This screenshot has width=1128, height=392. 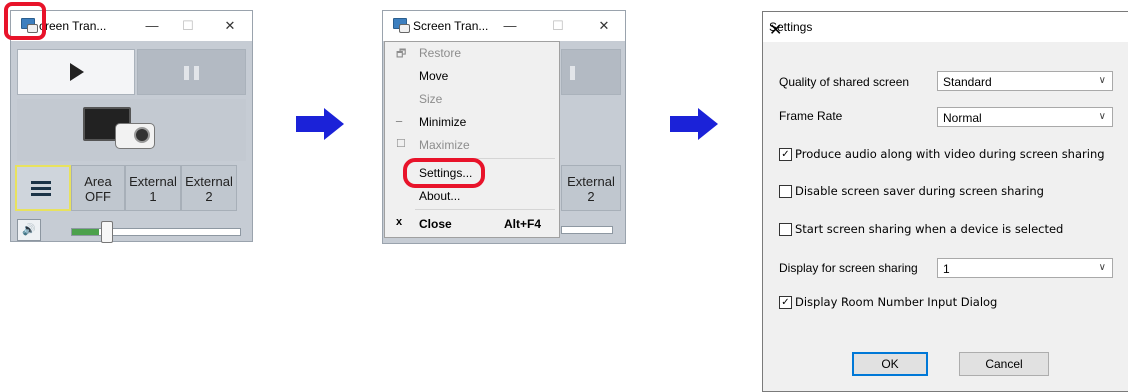 I want to click on maximize-icon: ☐, so click(x=401, y=144).